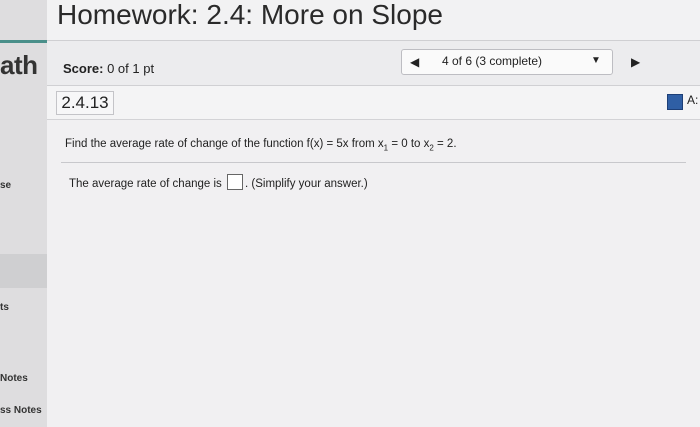  Describe the element at coordinates (19, 65) in the screenshot. I see `sidebar-app-label: ath` at that location.